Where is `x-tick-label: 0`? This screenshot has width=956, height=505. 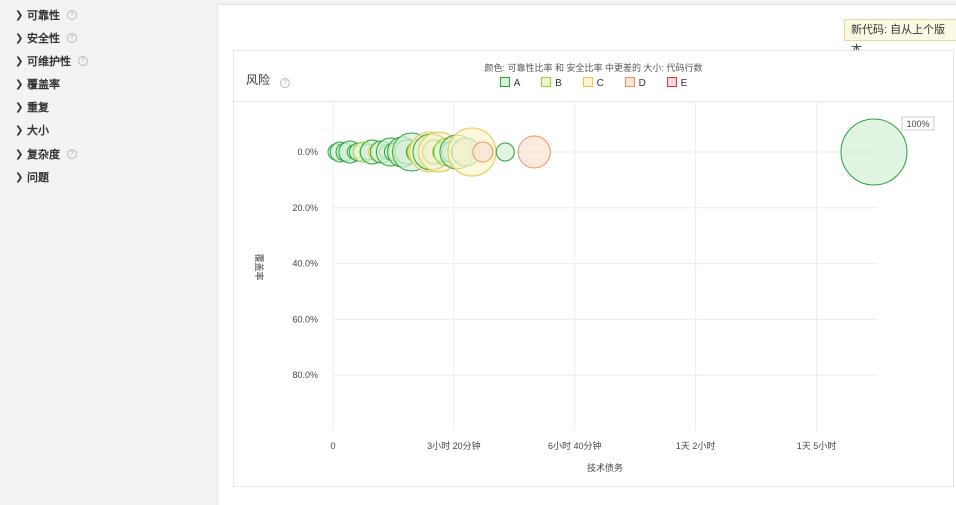 x-tick-label: 0 is located at coordinates (332, 446).